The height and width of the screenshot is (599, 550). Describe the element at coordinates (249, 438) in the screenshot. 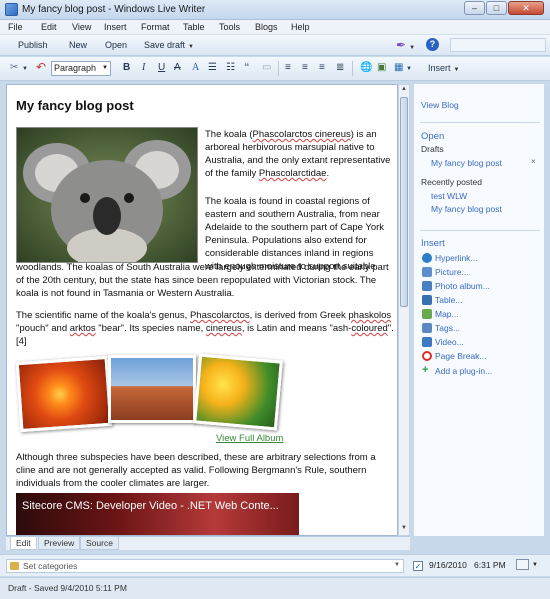

I see `view-full-album-link: View Full Album` at that location.